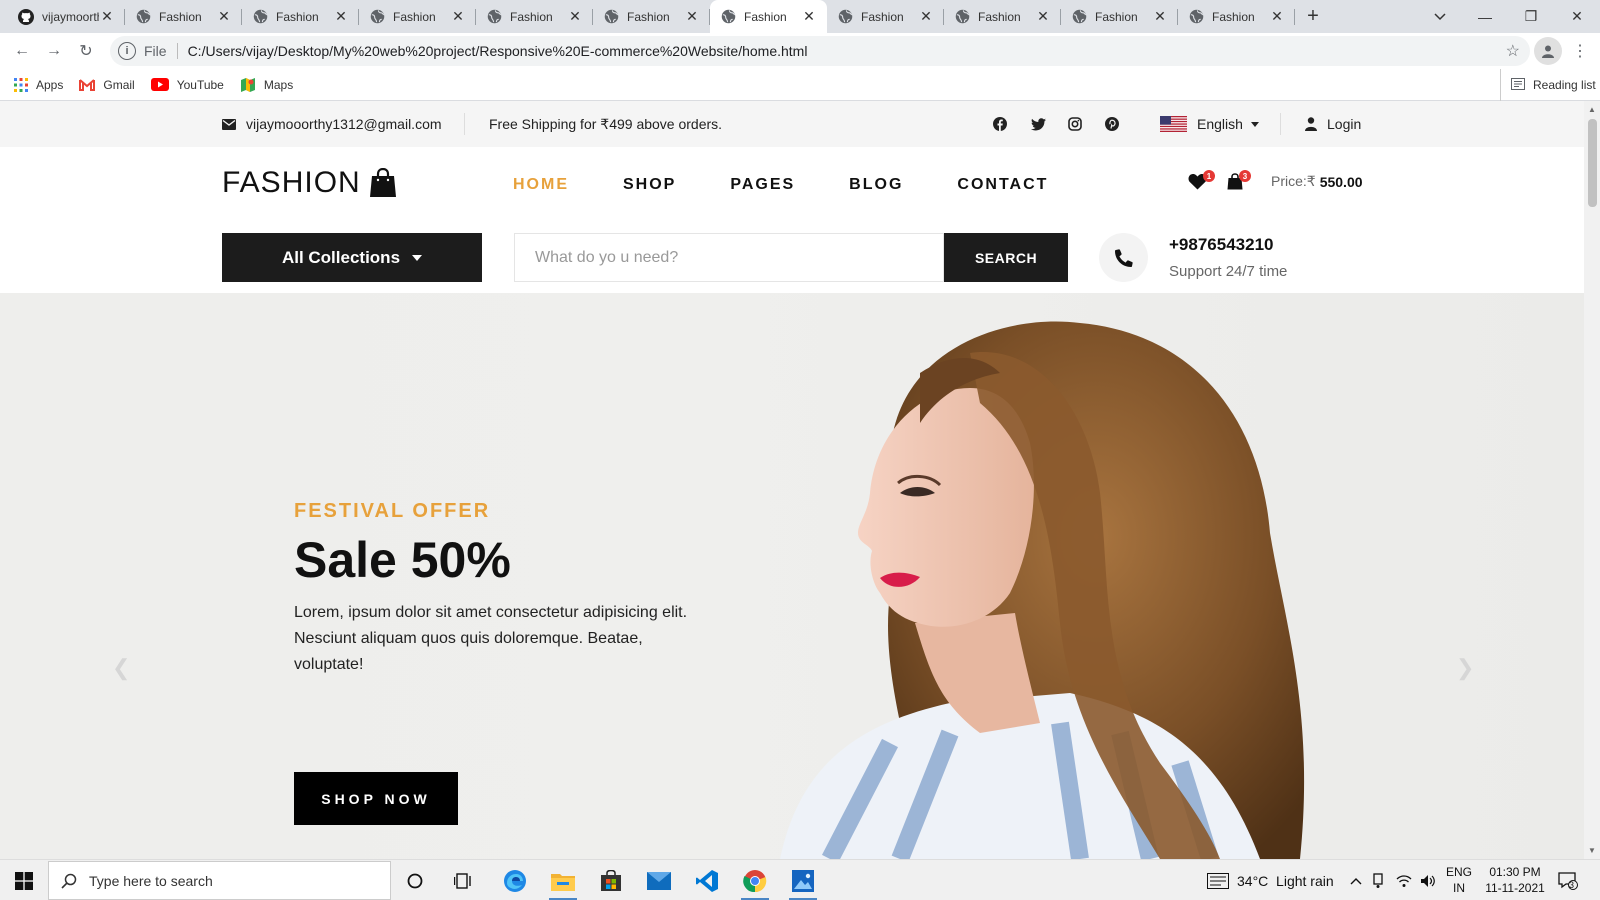 This screenshot has height=900, width=1600. Describe the element at coordinates (187, 85) in the screenshot. I see `bookmark-youtube: YouTube` at that location.